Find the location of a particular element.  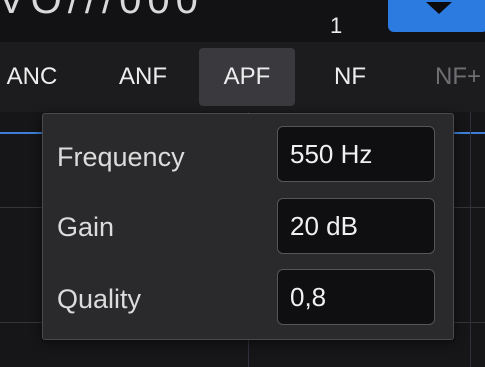

clipped-frequency-readout: VO///000 is located at coordinates (102, 11).